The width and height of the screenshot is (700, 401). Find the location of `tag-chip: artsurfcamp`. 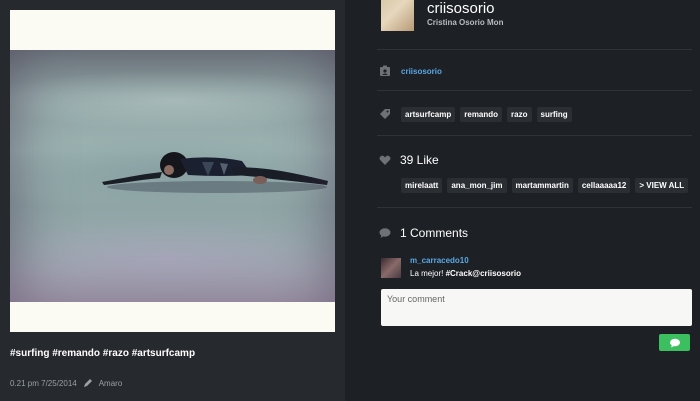

tag-chip: artsurfcamp is located at coordinates (428, 114).